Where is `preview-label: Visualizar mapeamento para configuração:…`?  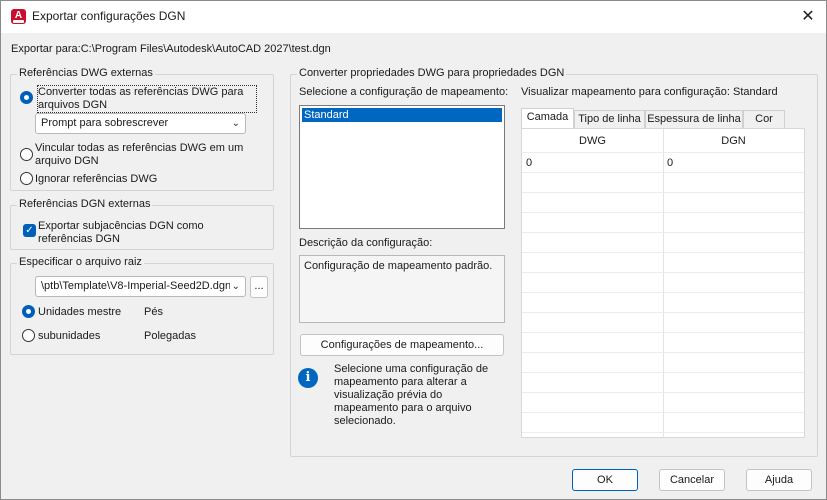 preview-label: Visualizar mapeamento para configuração:… is located at coordinates (649, 92).